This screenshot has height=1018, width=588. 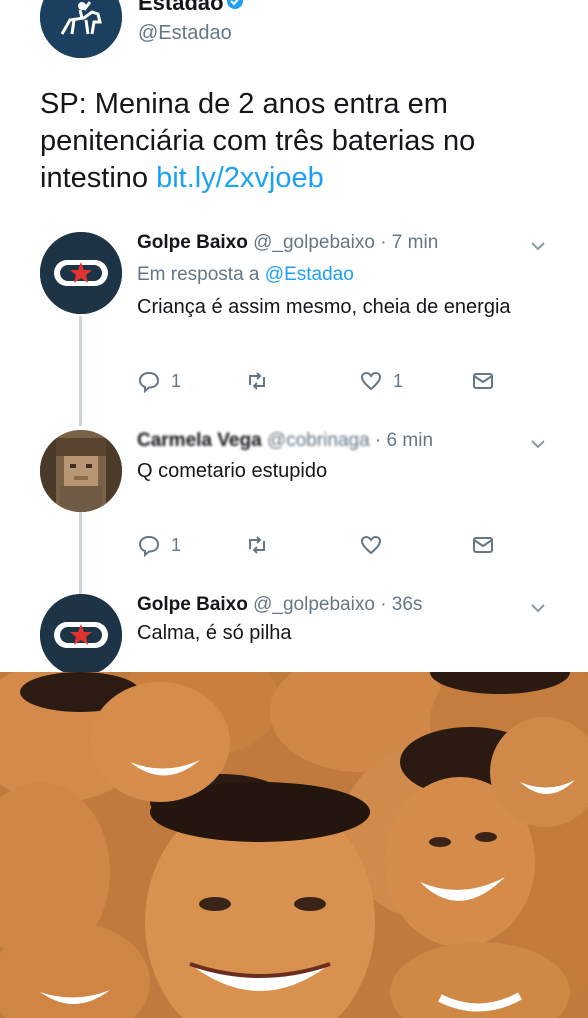 What do you see at coordinates (401, 604) in the screenshot?
I see `reply-time: · 36s` at bounding box center [401, 604].